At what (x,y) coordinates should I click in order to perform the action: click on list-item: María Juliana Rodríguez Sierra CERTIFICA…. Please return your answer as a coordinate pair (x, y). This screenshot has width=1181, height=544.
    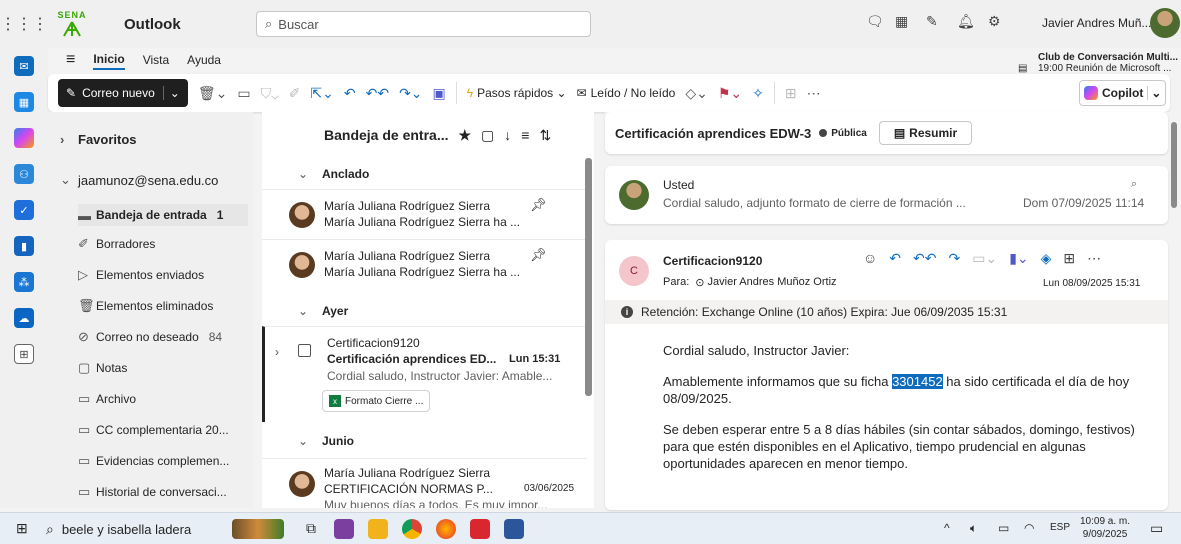
    Looking at the image, I should click on (424, 483).